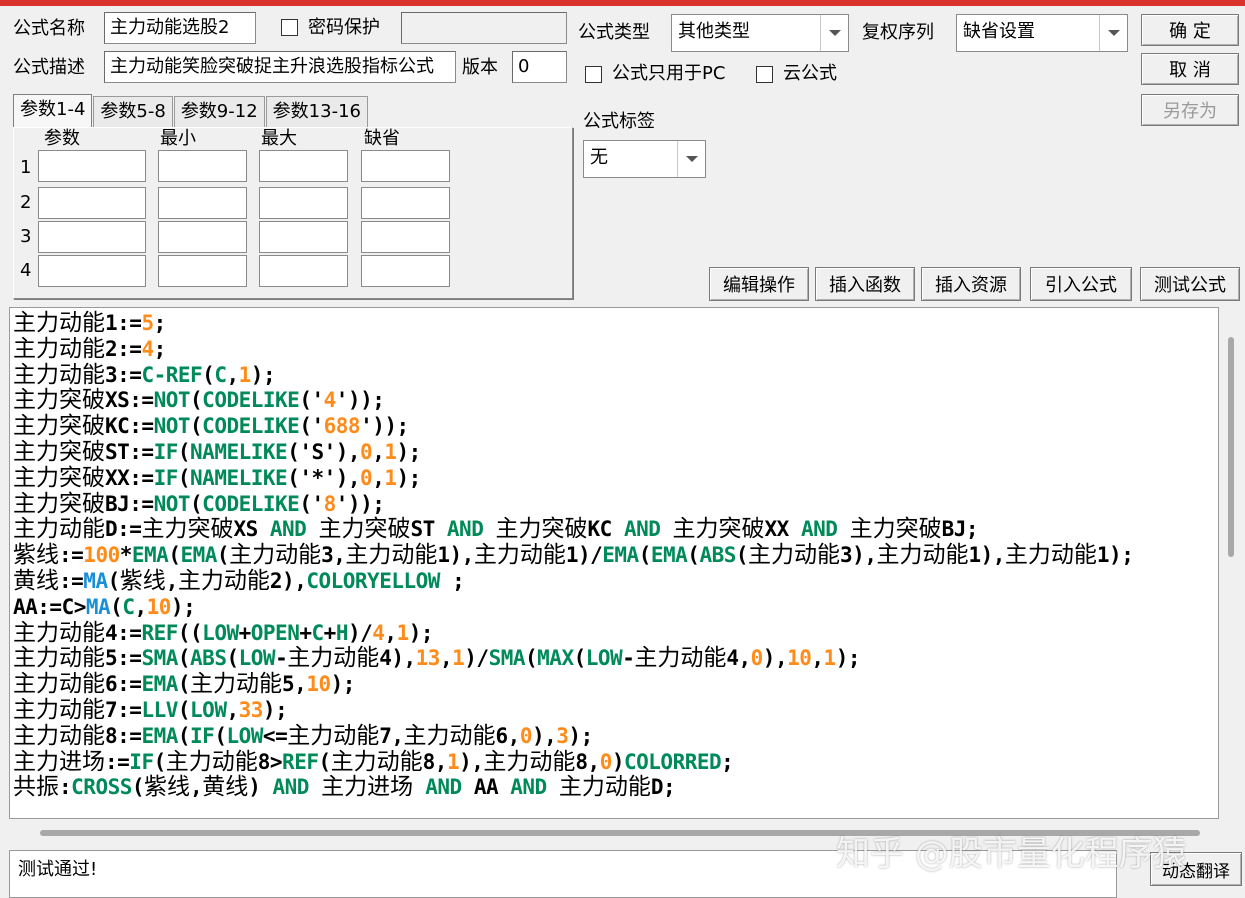 The image size is (1245, 898). Describe the element at coordinates (615, 684) in the screenshot. I see `code-line: 主力动能6:=EMA(主力动能5,10);` at that location.